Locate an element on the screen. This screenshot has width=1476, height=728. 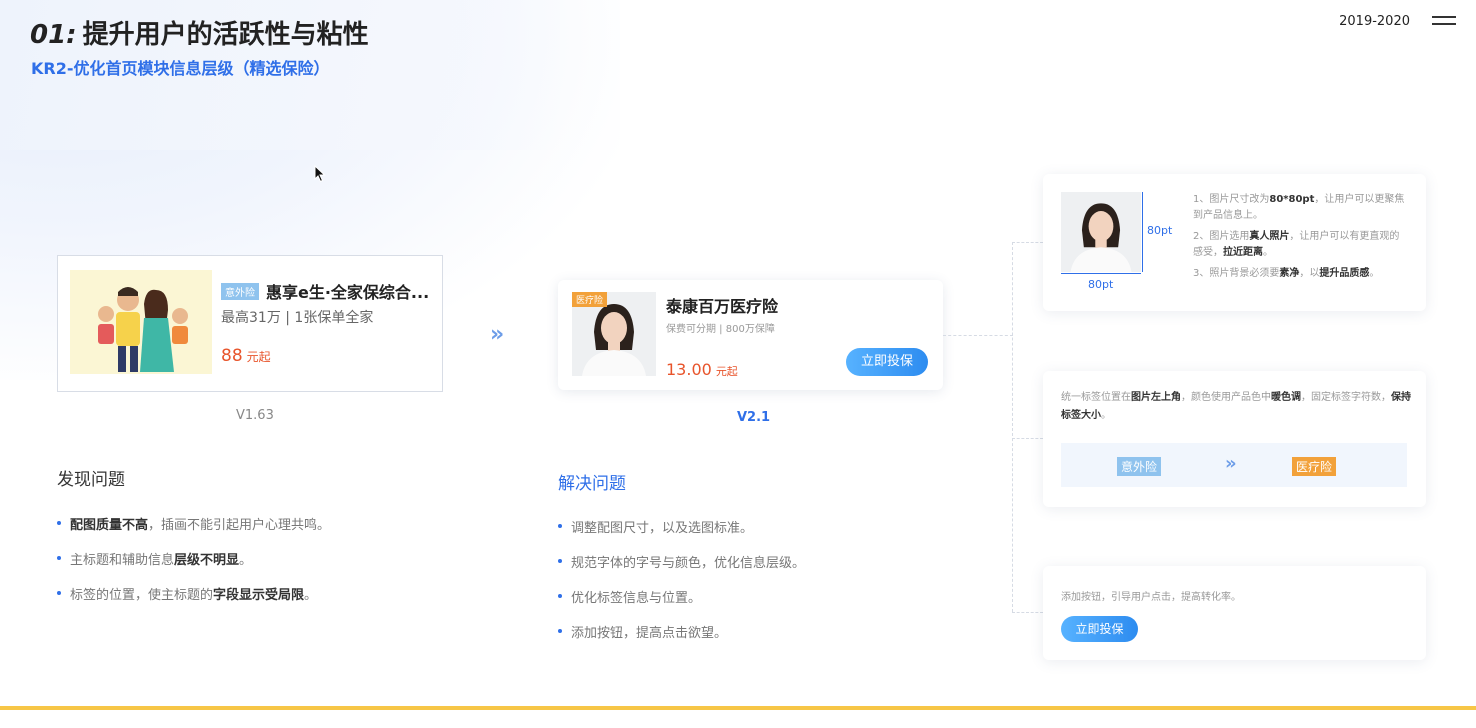
title-number: 01: is located at coordinates (53, 35).